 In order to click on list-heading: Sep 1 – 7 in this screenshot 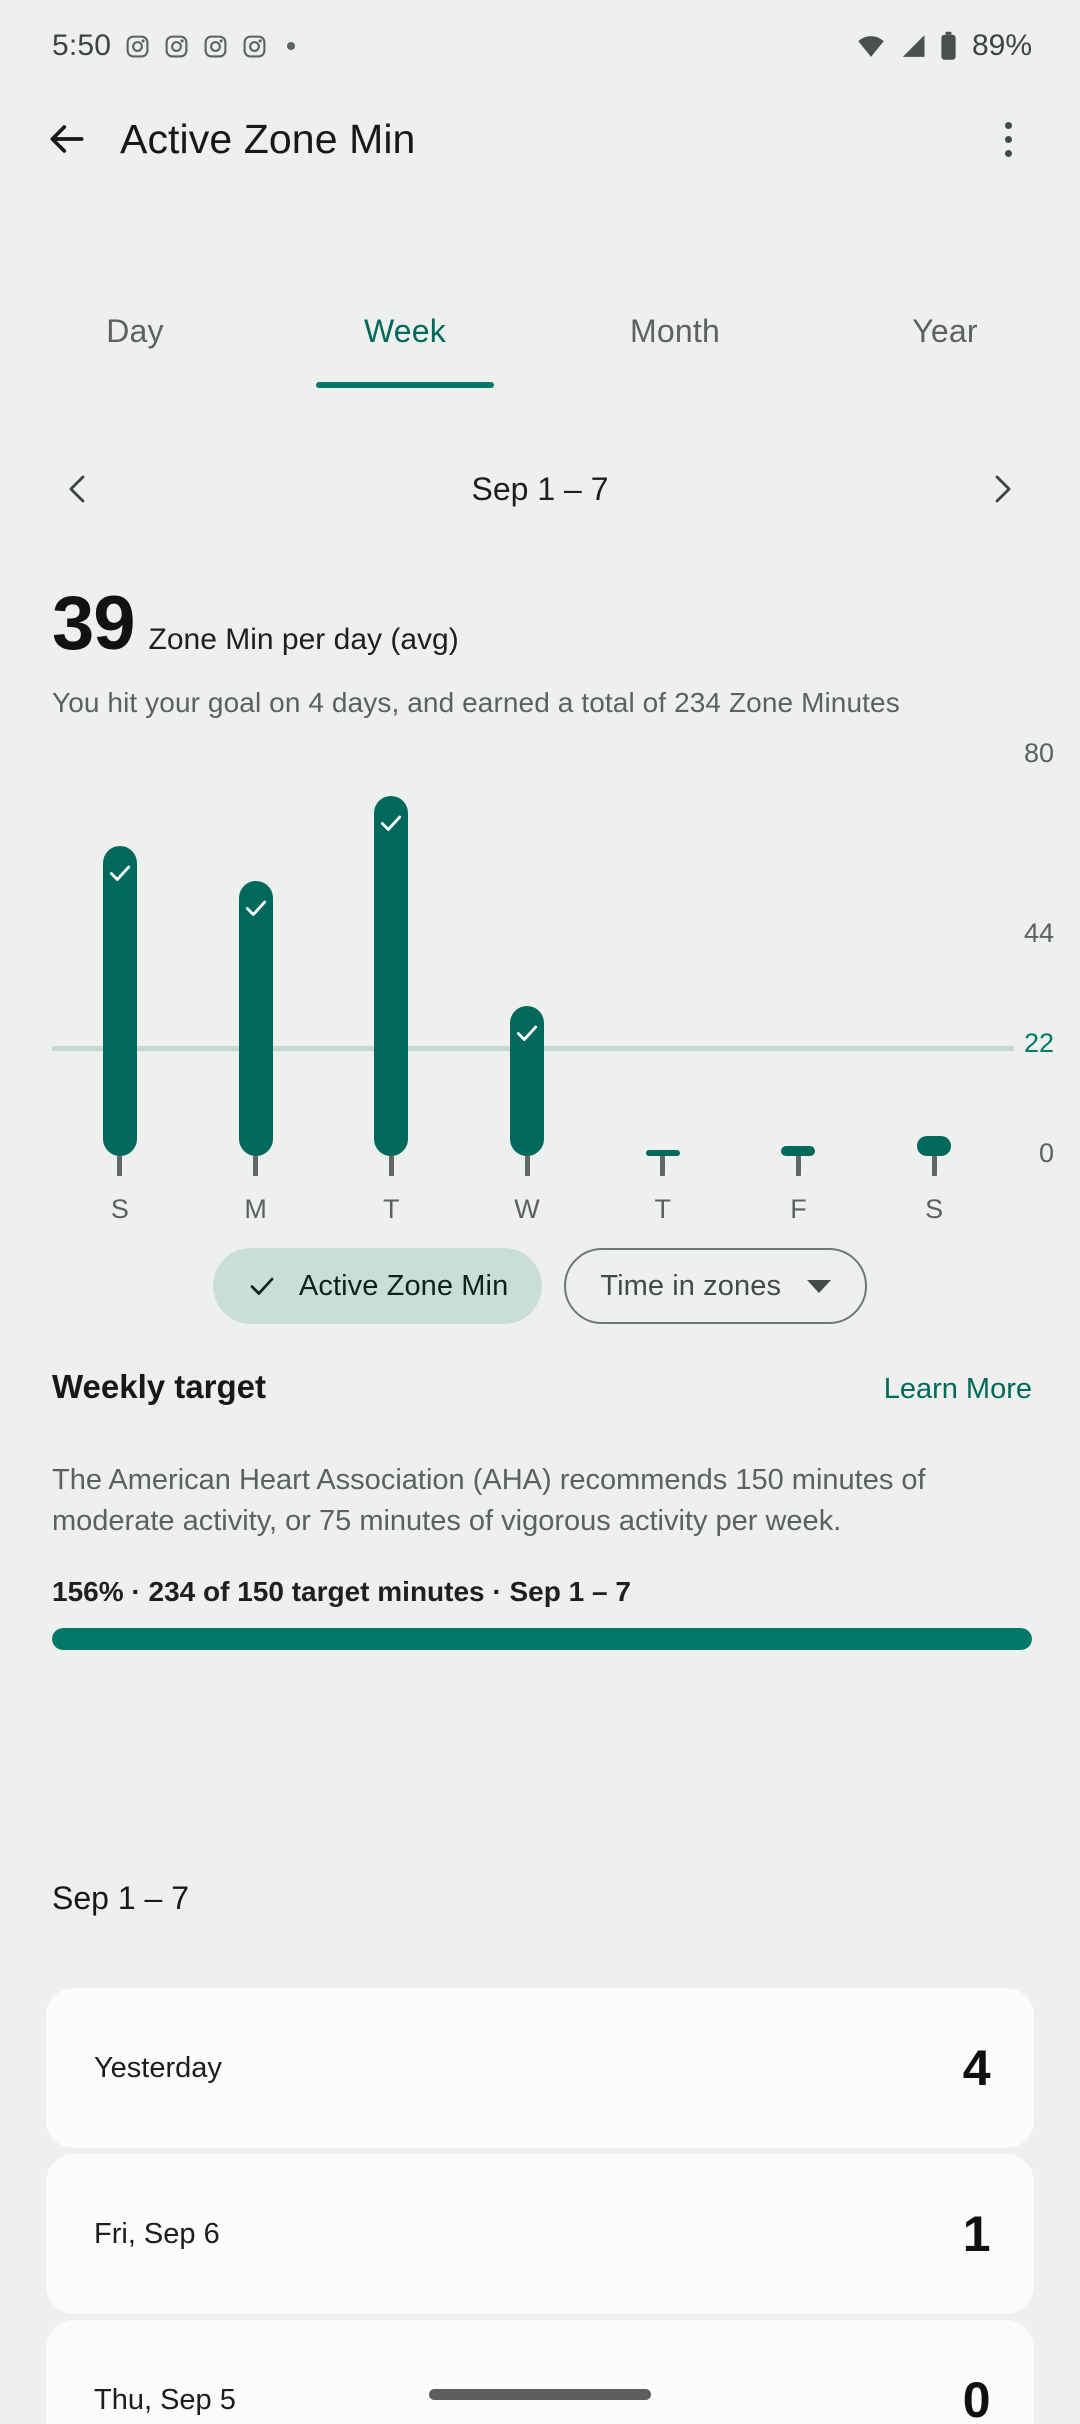, I will do `click(120, 1898)`.